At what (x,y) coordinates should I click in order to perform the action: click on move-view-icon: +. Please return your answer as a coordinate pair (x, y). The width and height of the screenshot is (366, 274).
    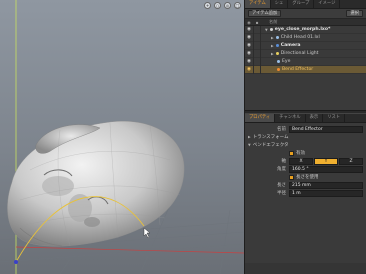
    Looking at the image, I should click on (207, 5).